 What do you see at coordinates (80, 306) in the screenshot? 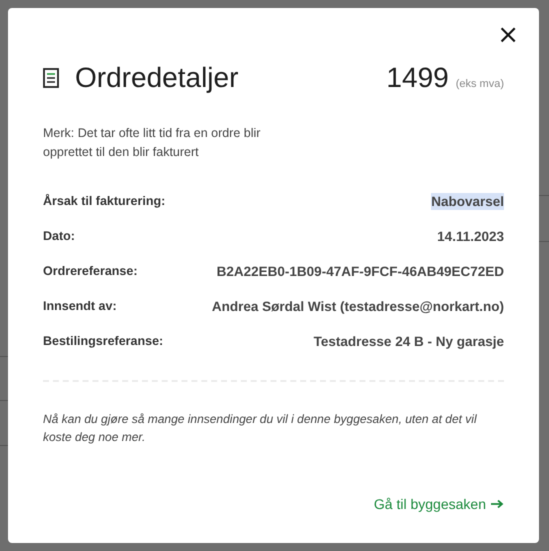
I see `detail-label: Innsendt av:` at bounding box center [80, 306].